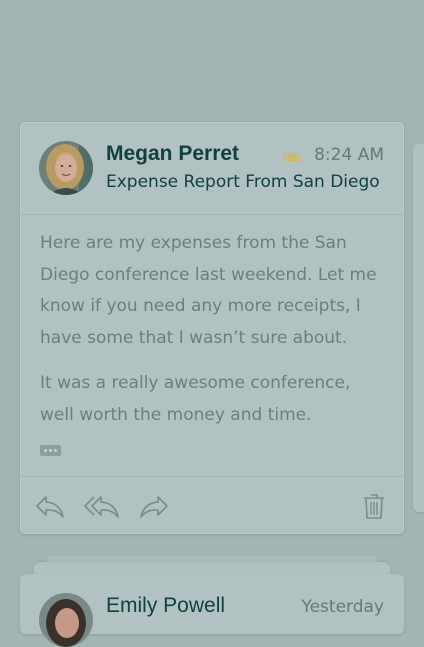  I want to click on footer-divider, so click(212, 476).